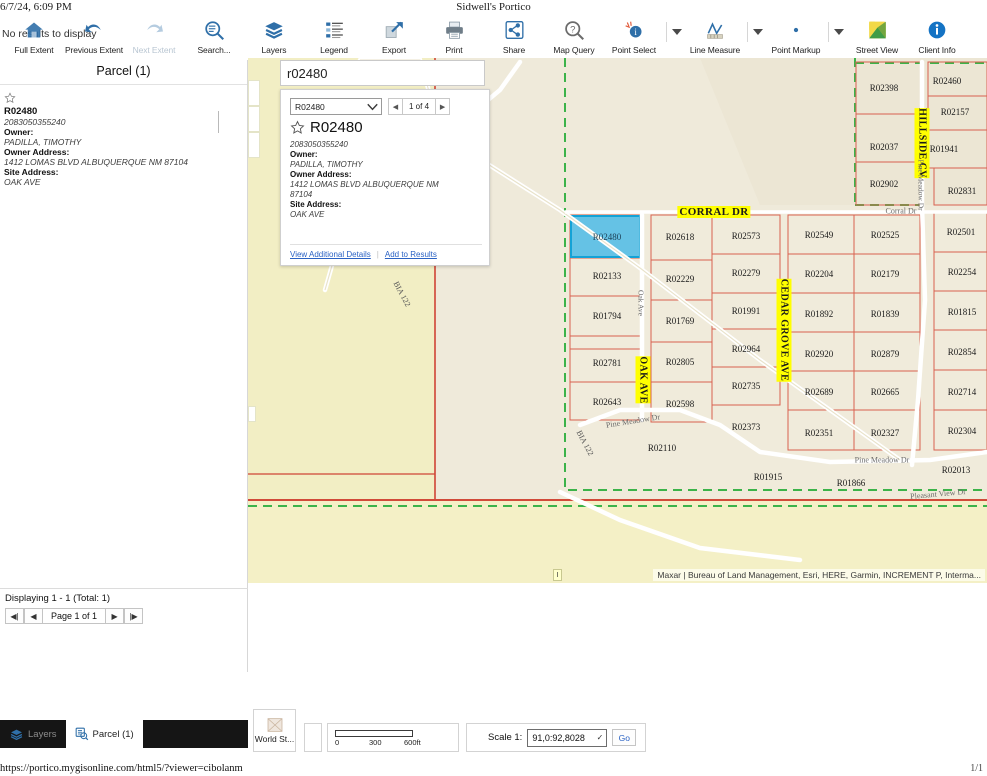  Describe the element at coordinates (33, 734) in the screenshot. I see `tab-layers: Layers` at that location.